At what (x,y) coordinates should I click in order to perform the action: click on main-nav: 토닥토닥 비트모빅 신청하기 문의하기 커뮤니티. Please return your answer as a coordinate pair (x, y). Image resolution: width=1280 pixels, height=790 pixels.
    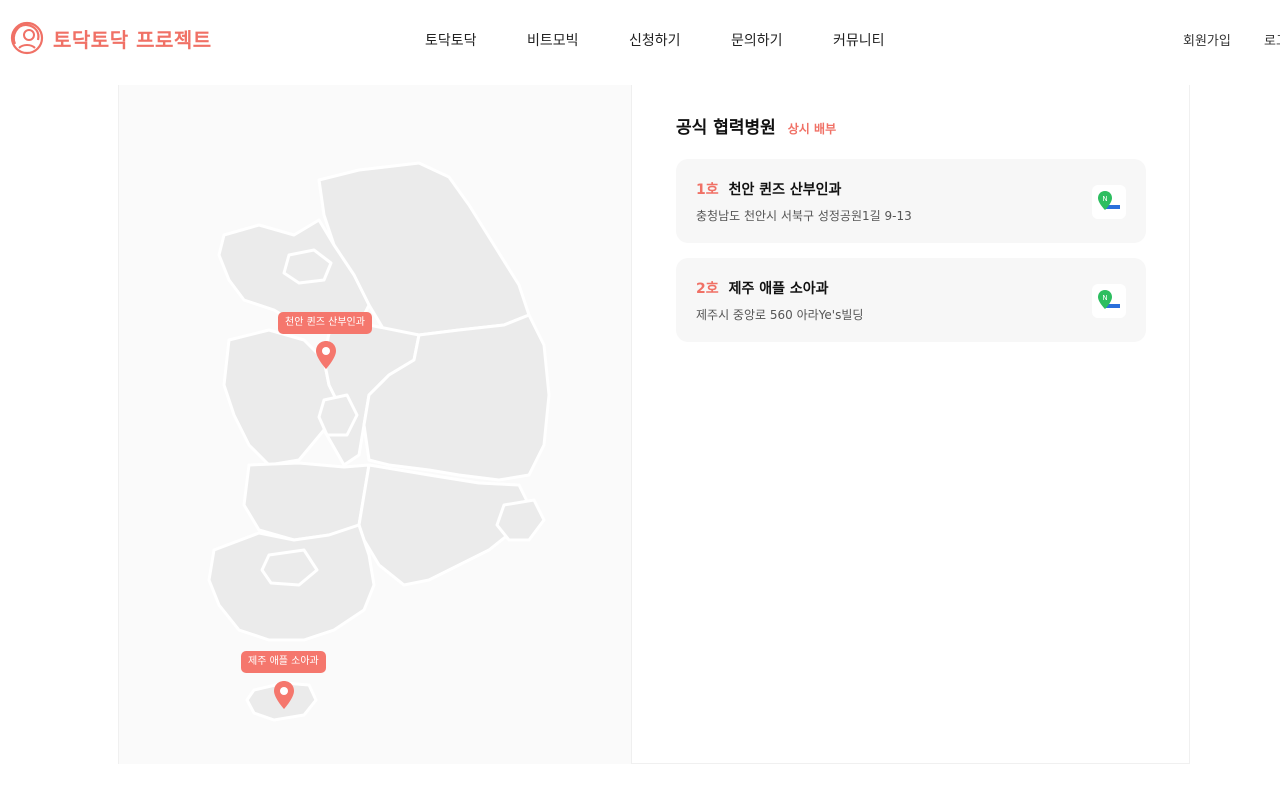
    Looking at the image, I should click on (640, 40).